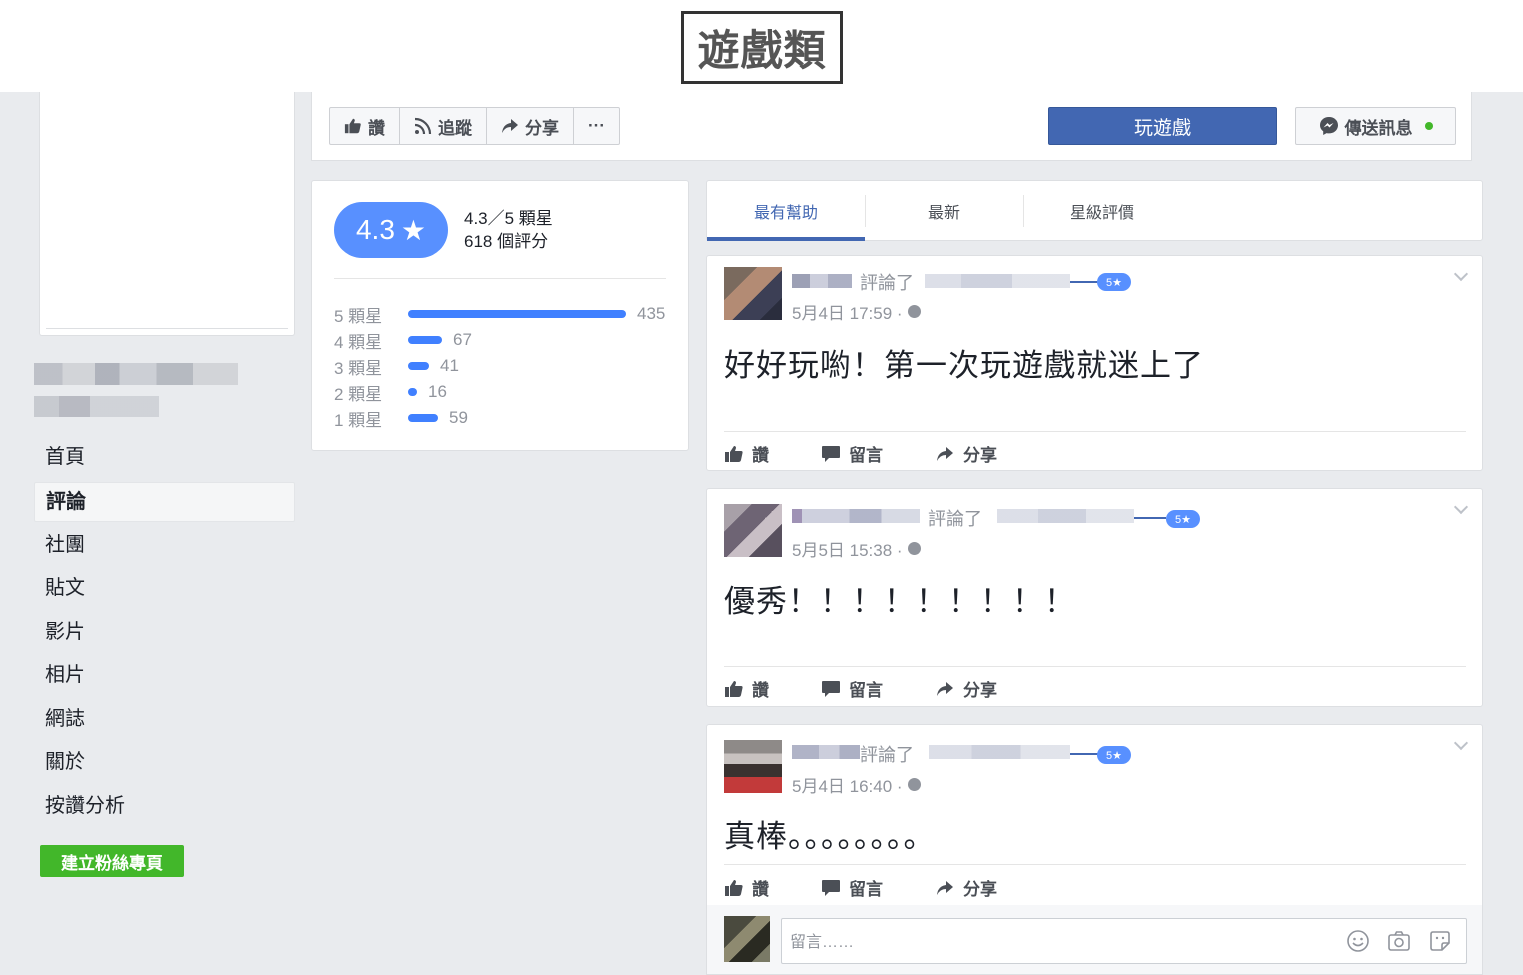 The height and width of the screenshot is (975, 1523). I want to click on review-date-text: 5月4日 17:59 ·, so click(847, 313).